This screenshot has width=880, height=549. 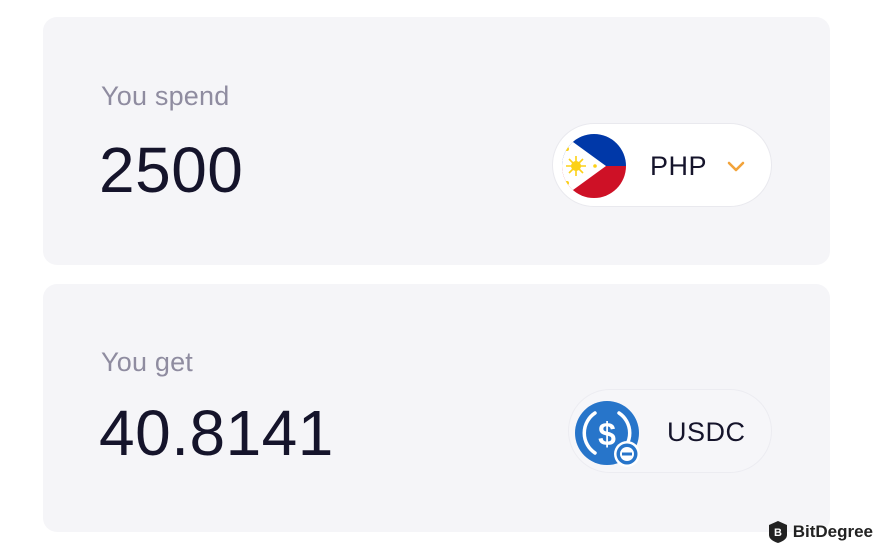 I want to click on usdc-coin-icon: $, so click(x=607, y=434).